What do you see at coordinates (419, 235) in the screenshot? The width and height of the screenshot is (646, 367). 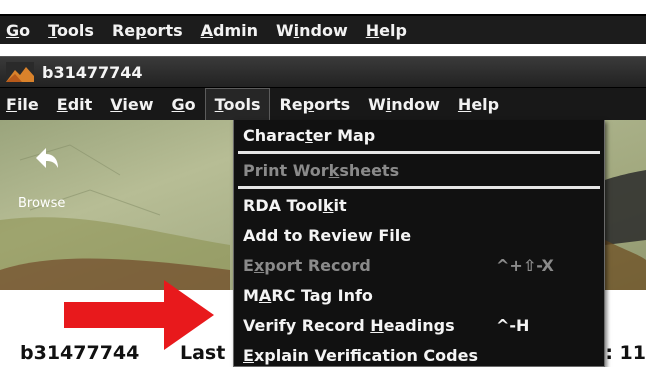 I see `menu-item-add-to-review-file: Add to Review File` at bounding box center [419, 235].